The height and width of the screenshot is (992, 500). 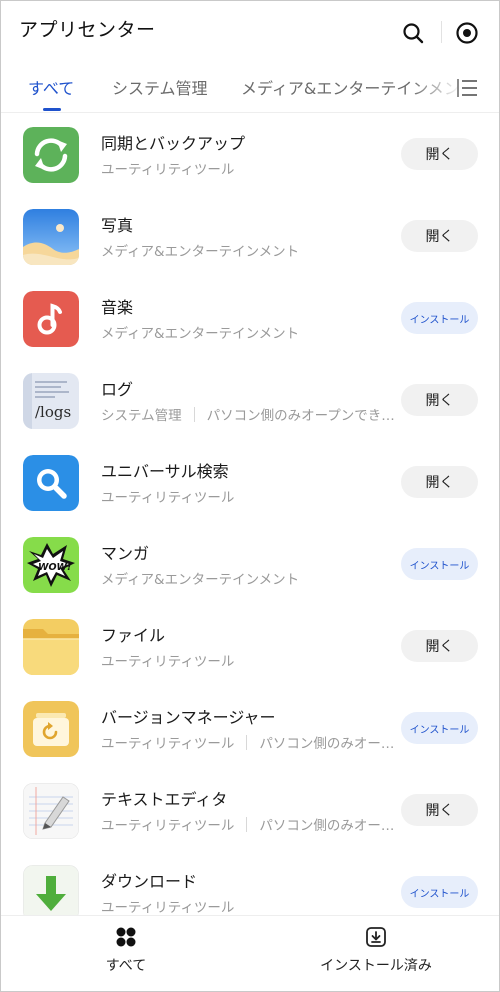 What do you see at coordinates (87, 30) in the screenshot?
I see `page-title: アプリセンター` at bounding box center [87, 30].